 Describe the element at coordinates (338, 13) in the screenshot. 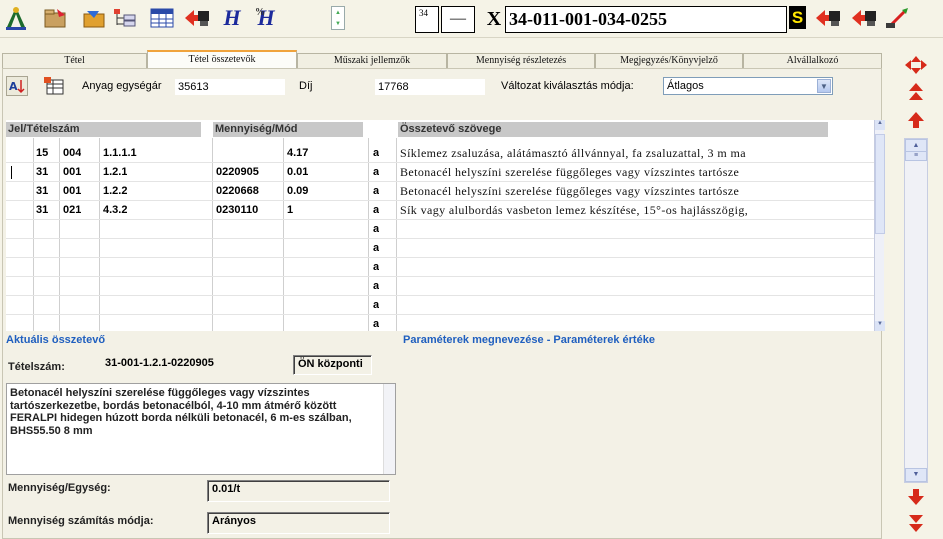

I see `chevron-up-icon: ▲` at that location.